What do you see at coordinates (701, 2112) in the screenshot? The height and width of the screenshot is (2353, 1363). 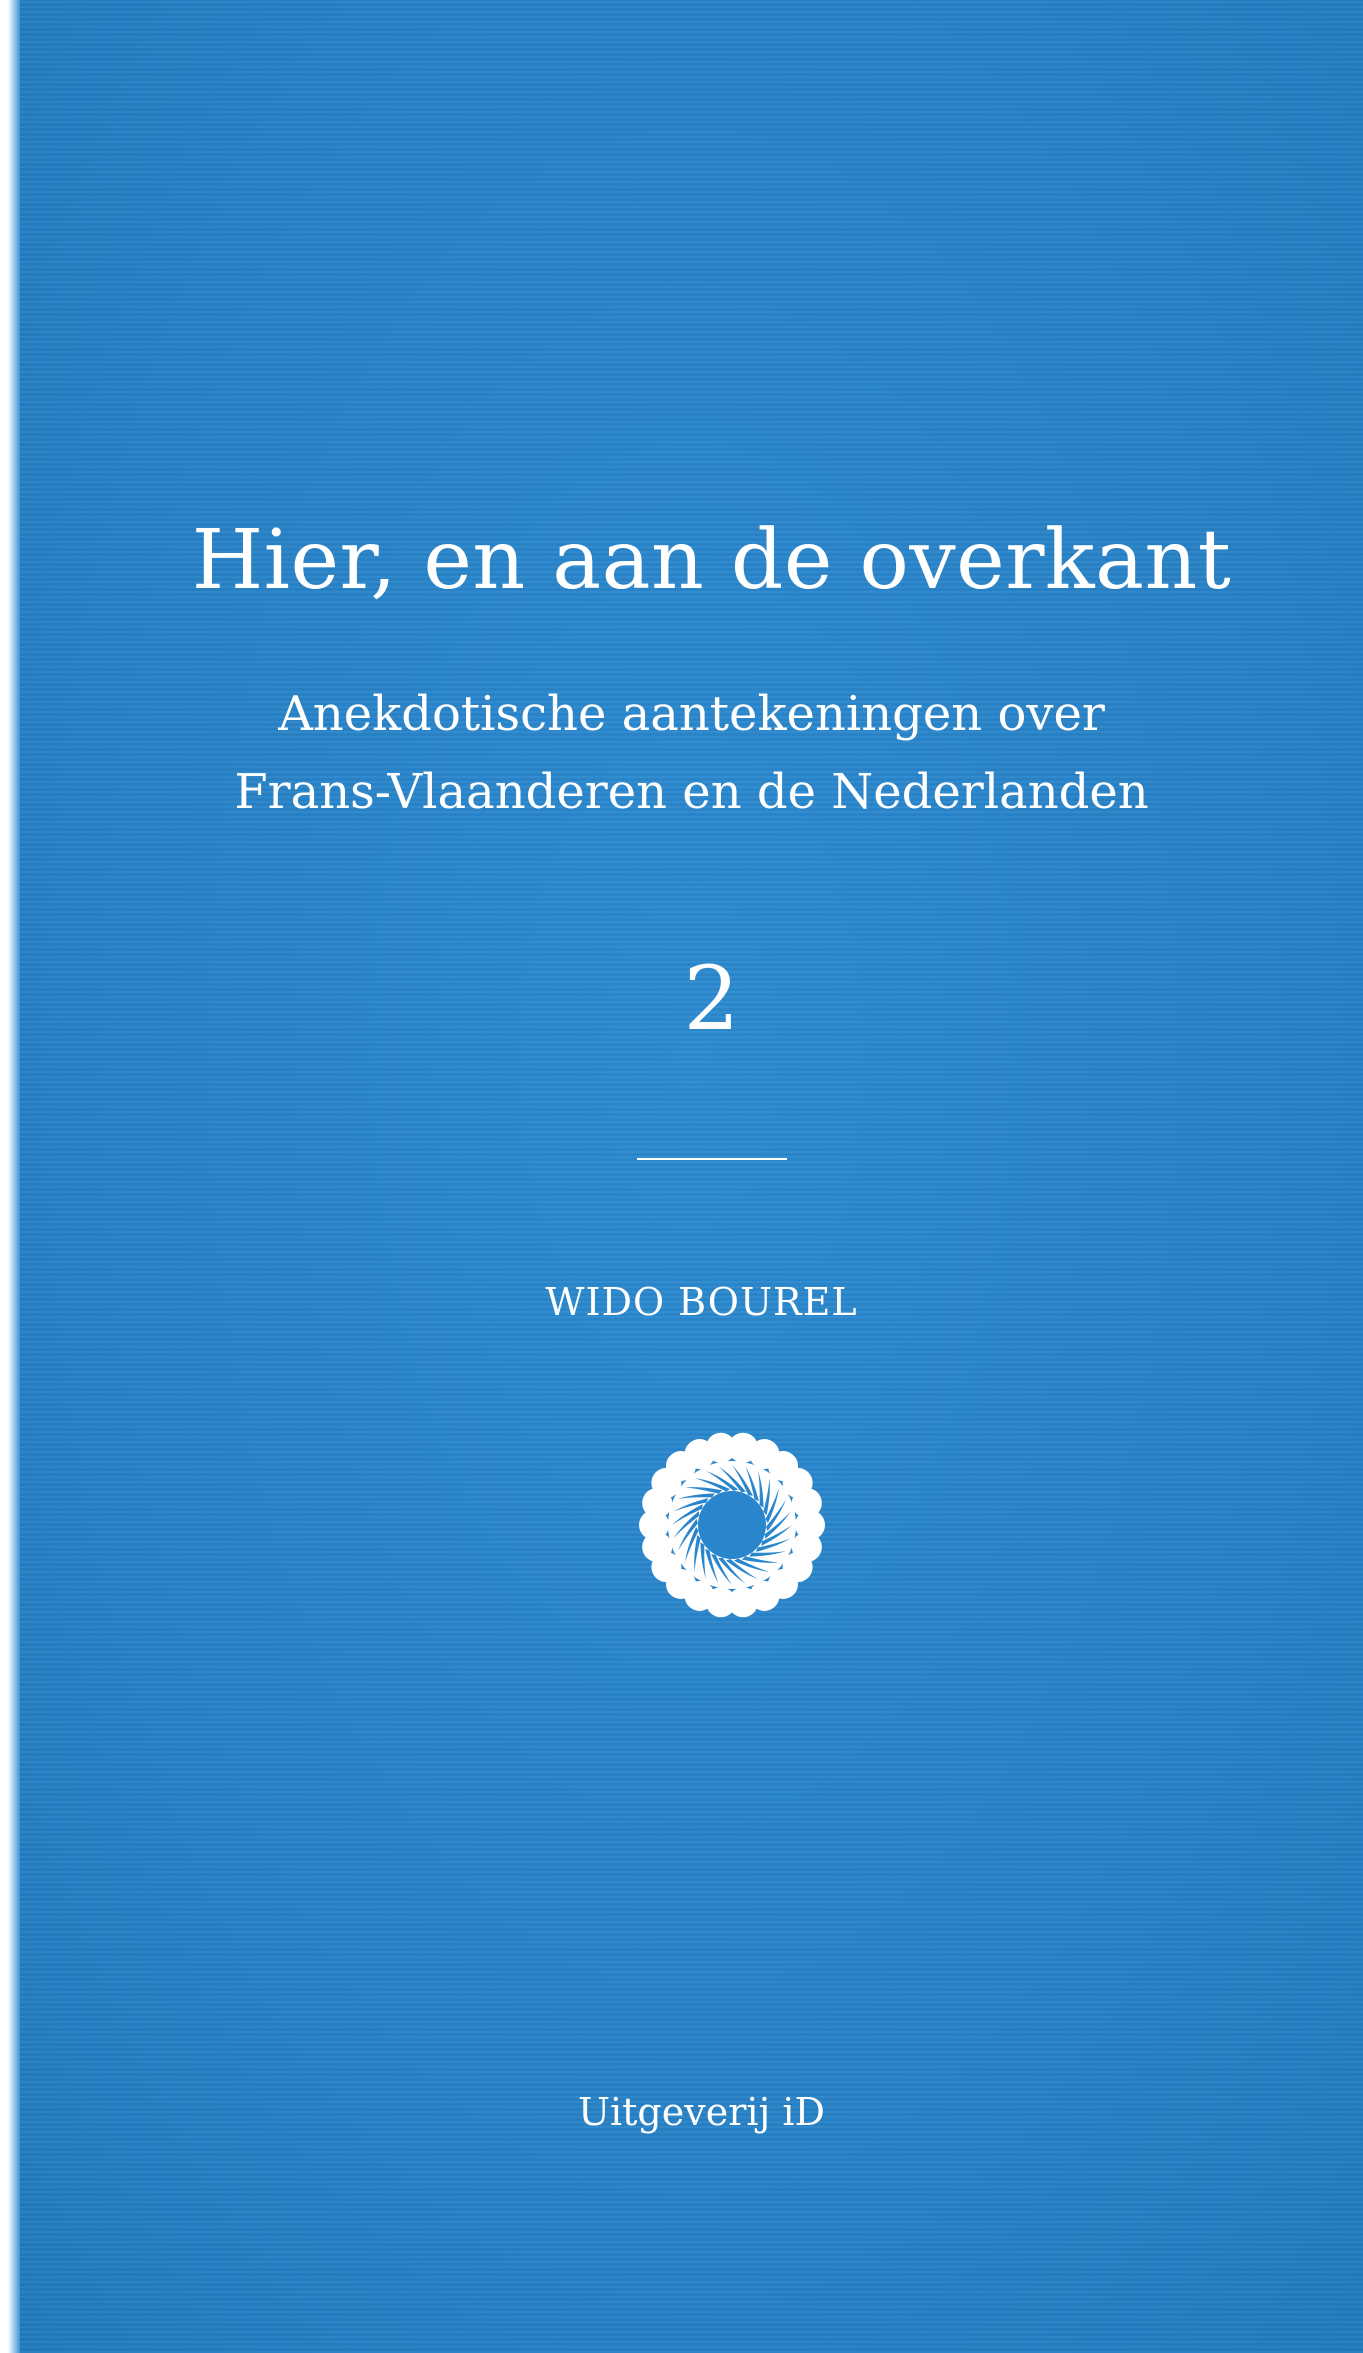 I see `publisher-name: Uitgeverij iD` at bounding box center [701, 2112].